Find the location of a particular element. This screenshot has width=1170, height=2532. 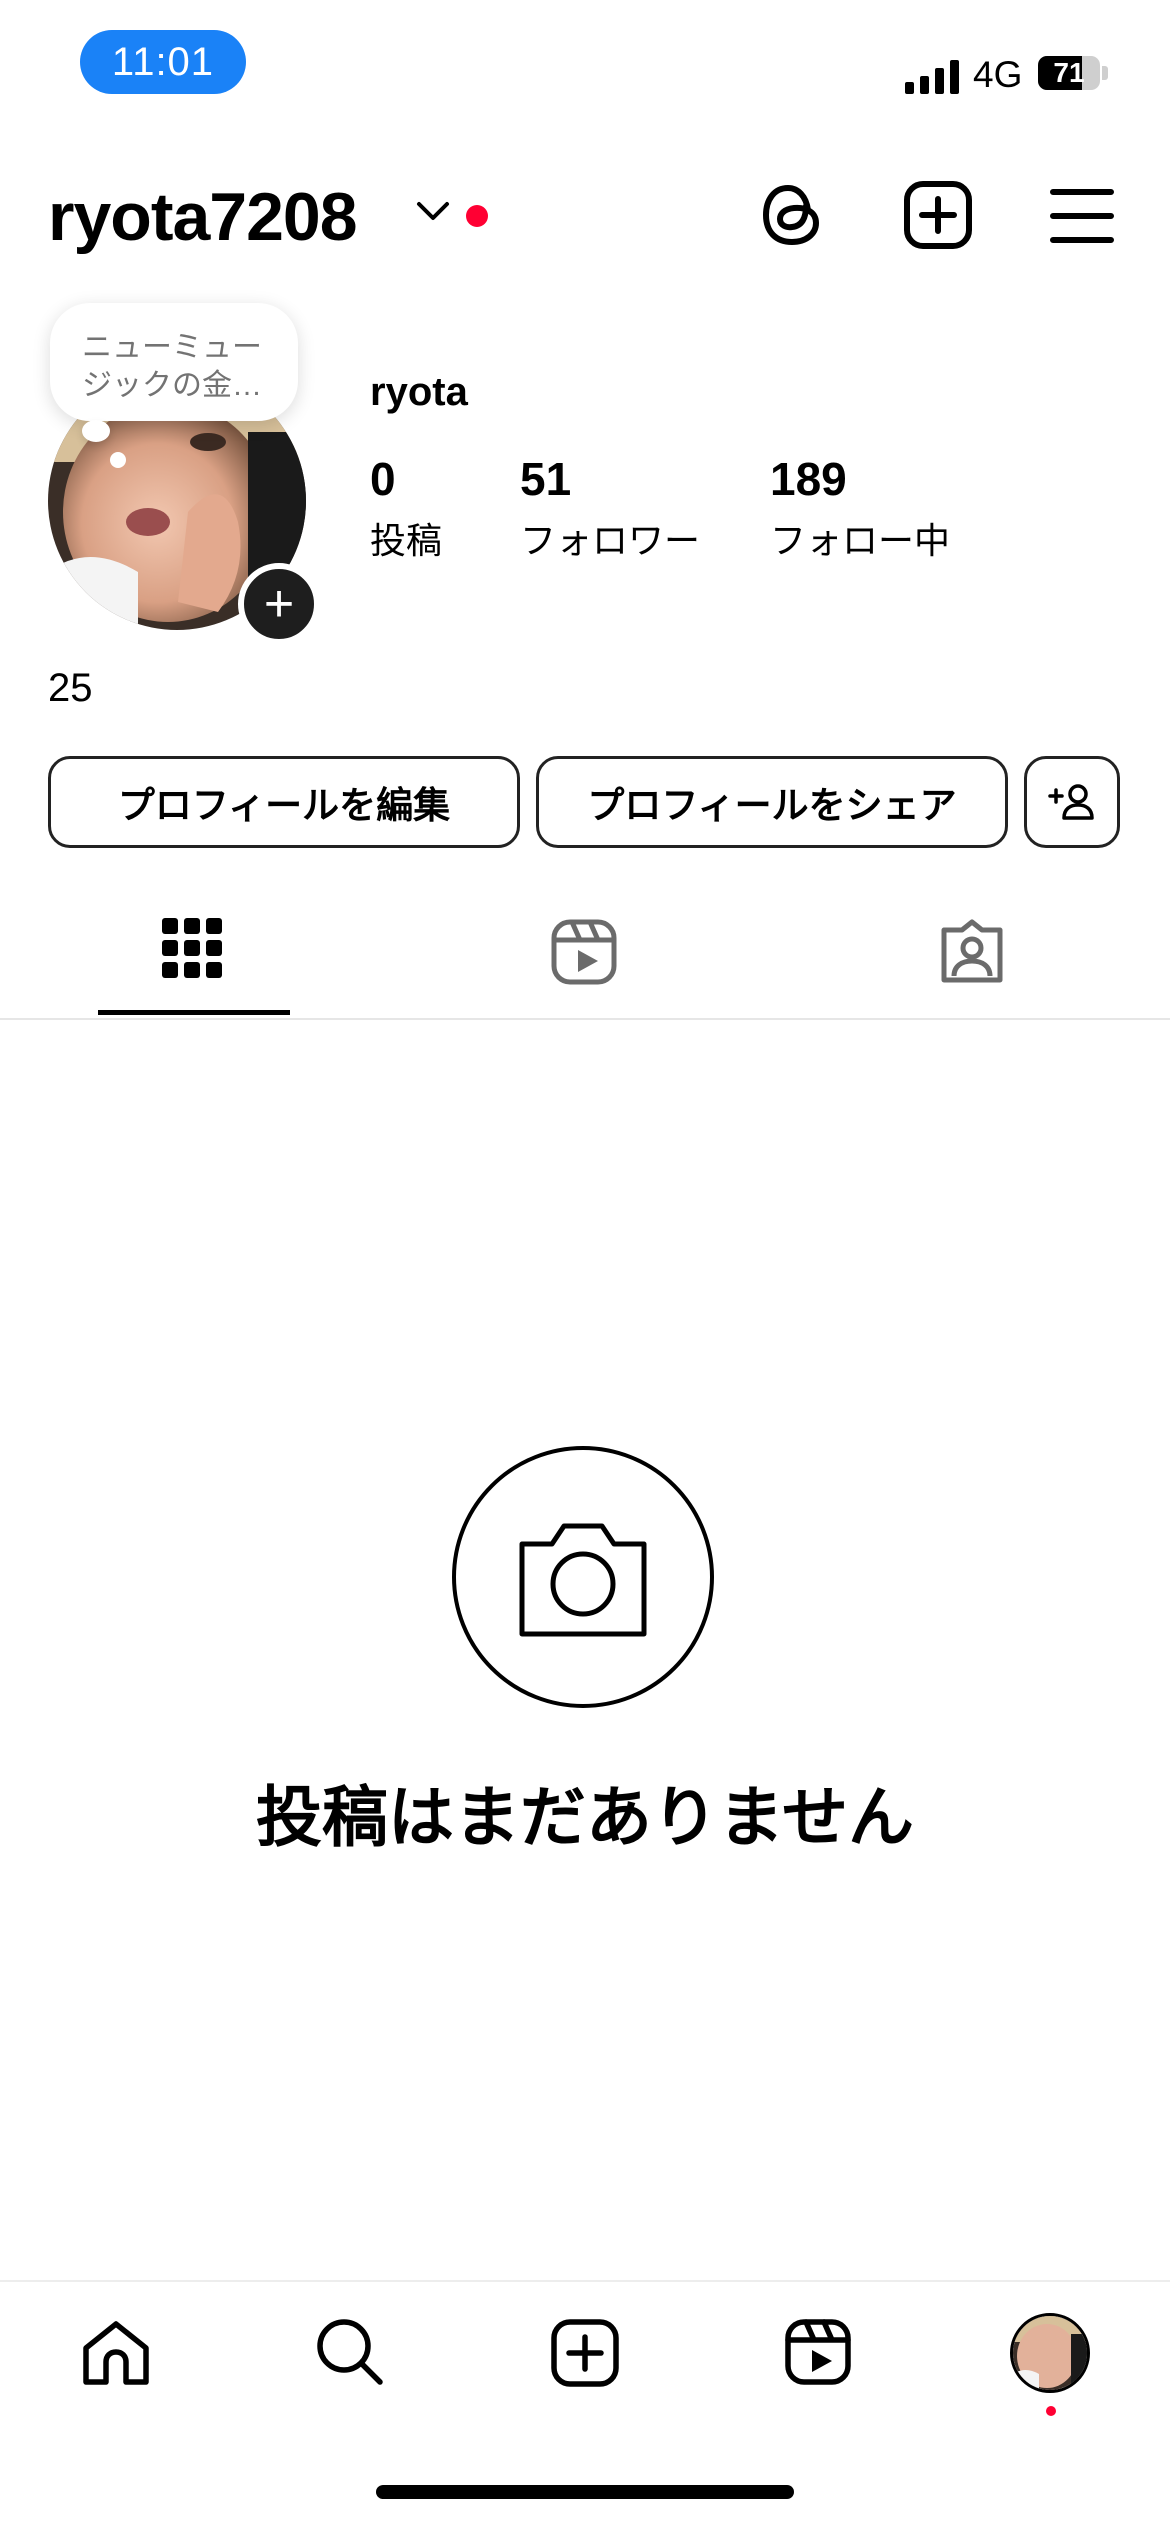

stat-followers-label: フォロワー is located at coordinates (610, 540).